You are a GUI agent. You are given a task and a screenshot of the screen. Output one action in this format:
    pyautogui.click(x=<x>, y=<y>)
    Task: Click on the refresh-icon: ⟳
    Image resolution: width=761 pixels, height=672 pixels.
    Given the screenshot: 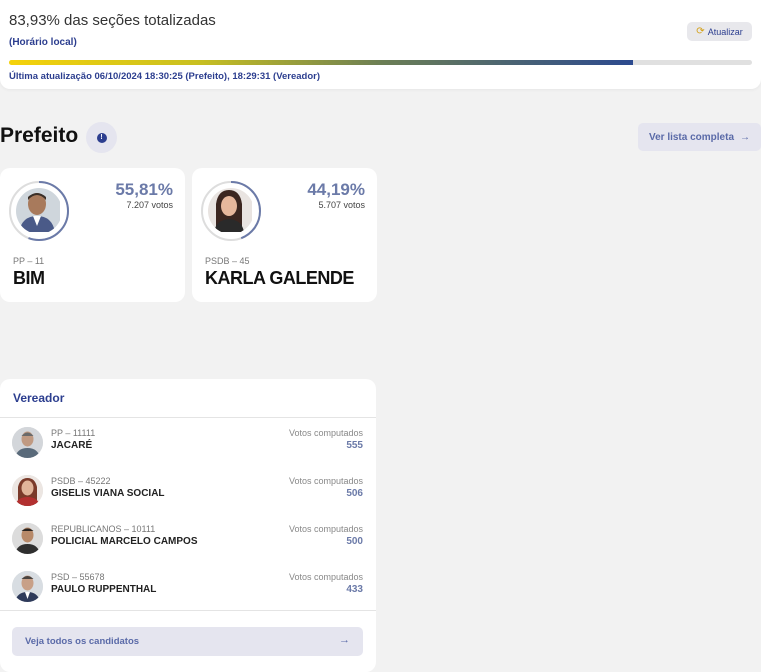 What is the action you would take?
    pyautogui.click(x=700, y=31)
    